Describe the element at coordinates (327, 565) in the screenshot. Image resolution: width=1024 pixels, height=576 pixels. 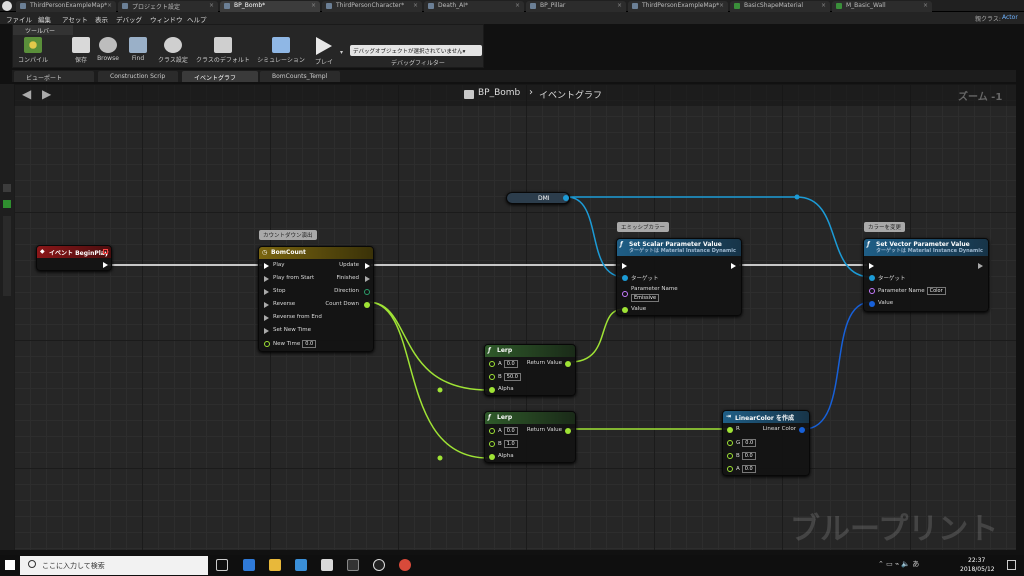
I see `mail-icon` at that location.